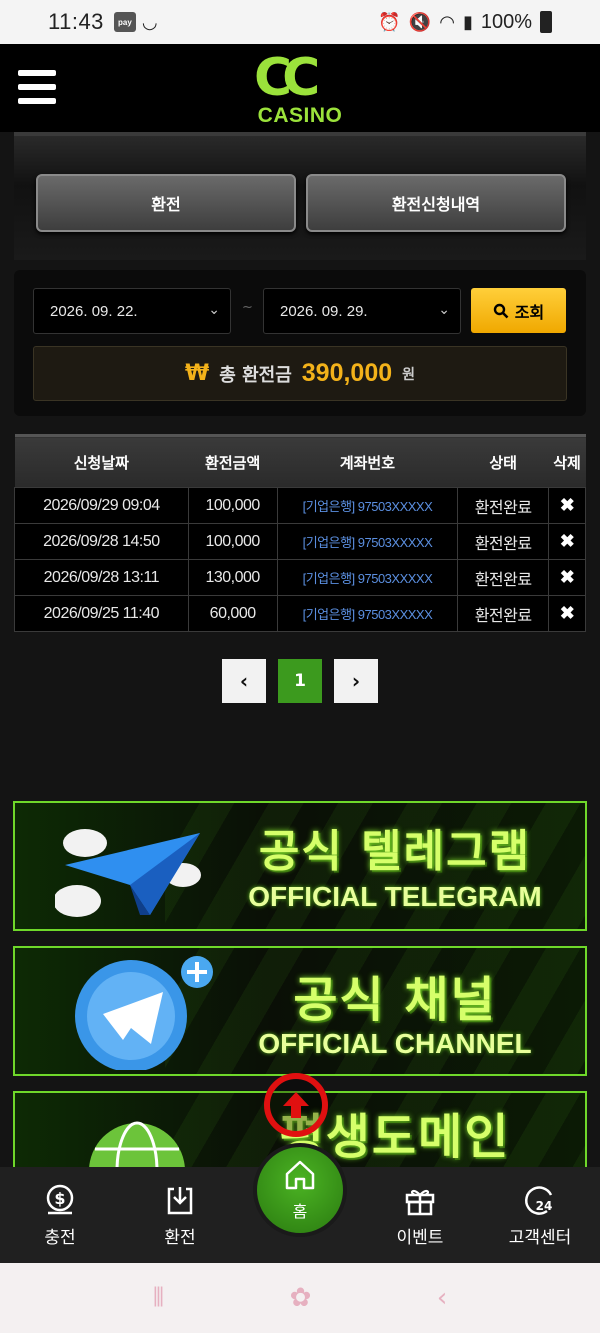 This screenshot has width=600, height=1333. Describe the element at coordinates (137, 1144) in the screenshot. I see `globe-icon` at that location.